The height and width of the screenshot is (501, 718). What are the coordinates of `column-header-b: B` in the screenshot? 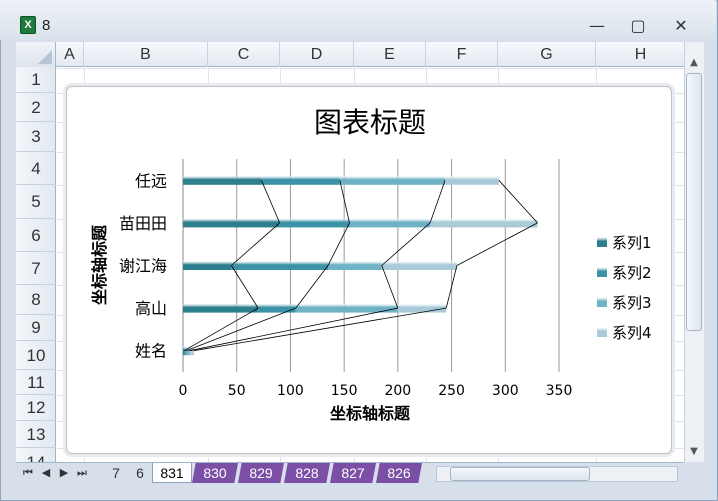 It's located at (146, 54).